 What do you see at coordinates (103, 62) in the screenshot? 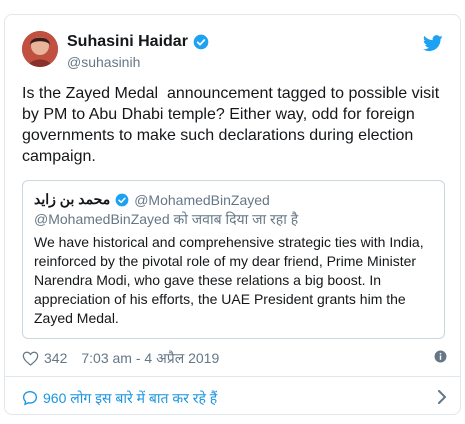
I see `author-handle: @suhasinih` at bounding box center [103, 62].